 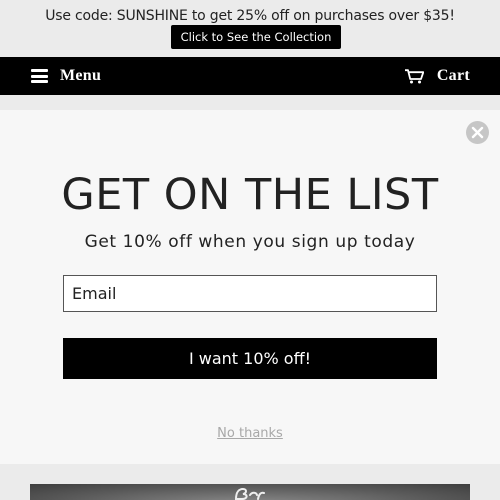 What do you see at coordinates (250, 195) in the screenshot?
I see `popup-title: GET ON THE LIST` at bounding box center [250, 195].